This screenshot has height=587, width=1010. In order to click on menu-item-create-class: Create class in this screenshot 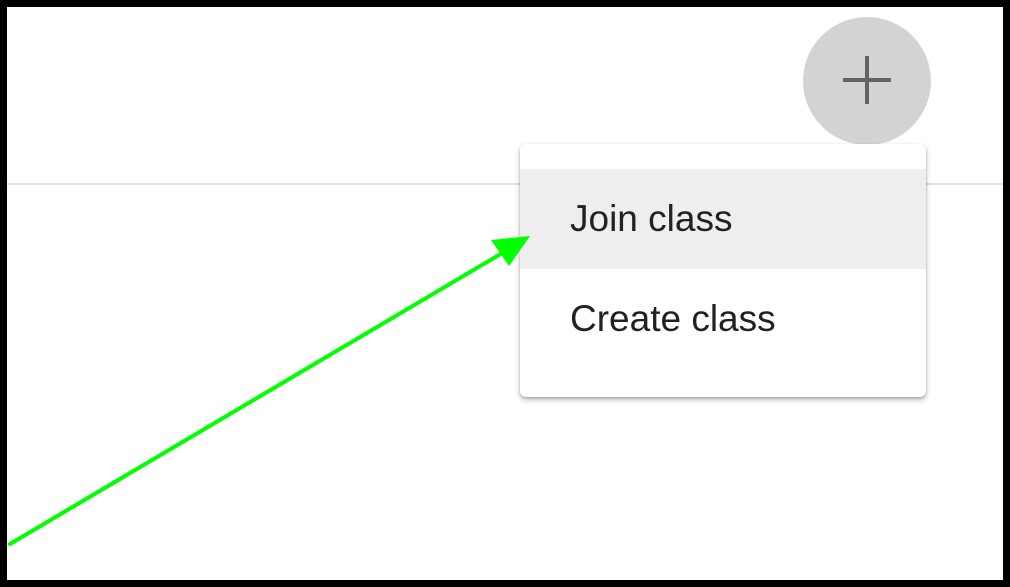, I will do `click(723, 319)`.